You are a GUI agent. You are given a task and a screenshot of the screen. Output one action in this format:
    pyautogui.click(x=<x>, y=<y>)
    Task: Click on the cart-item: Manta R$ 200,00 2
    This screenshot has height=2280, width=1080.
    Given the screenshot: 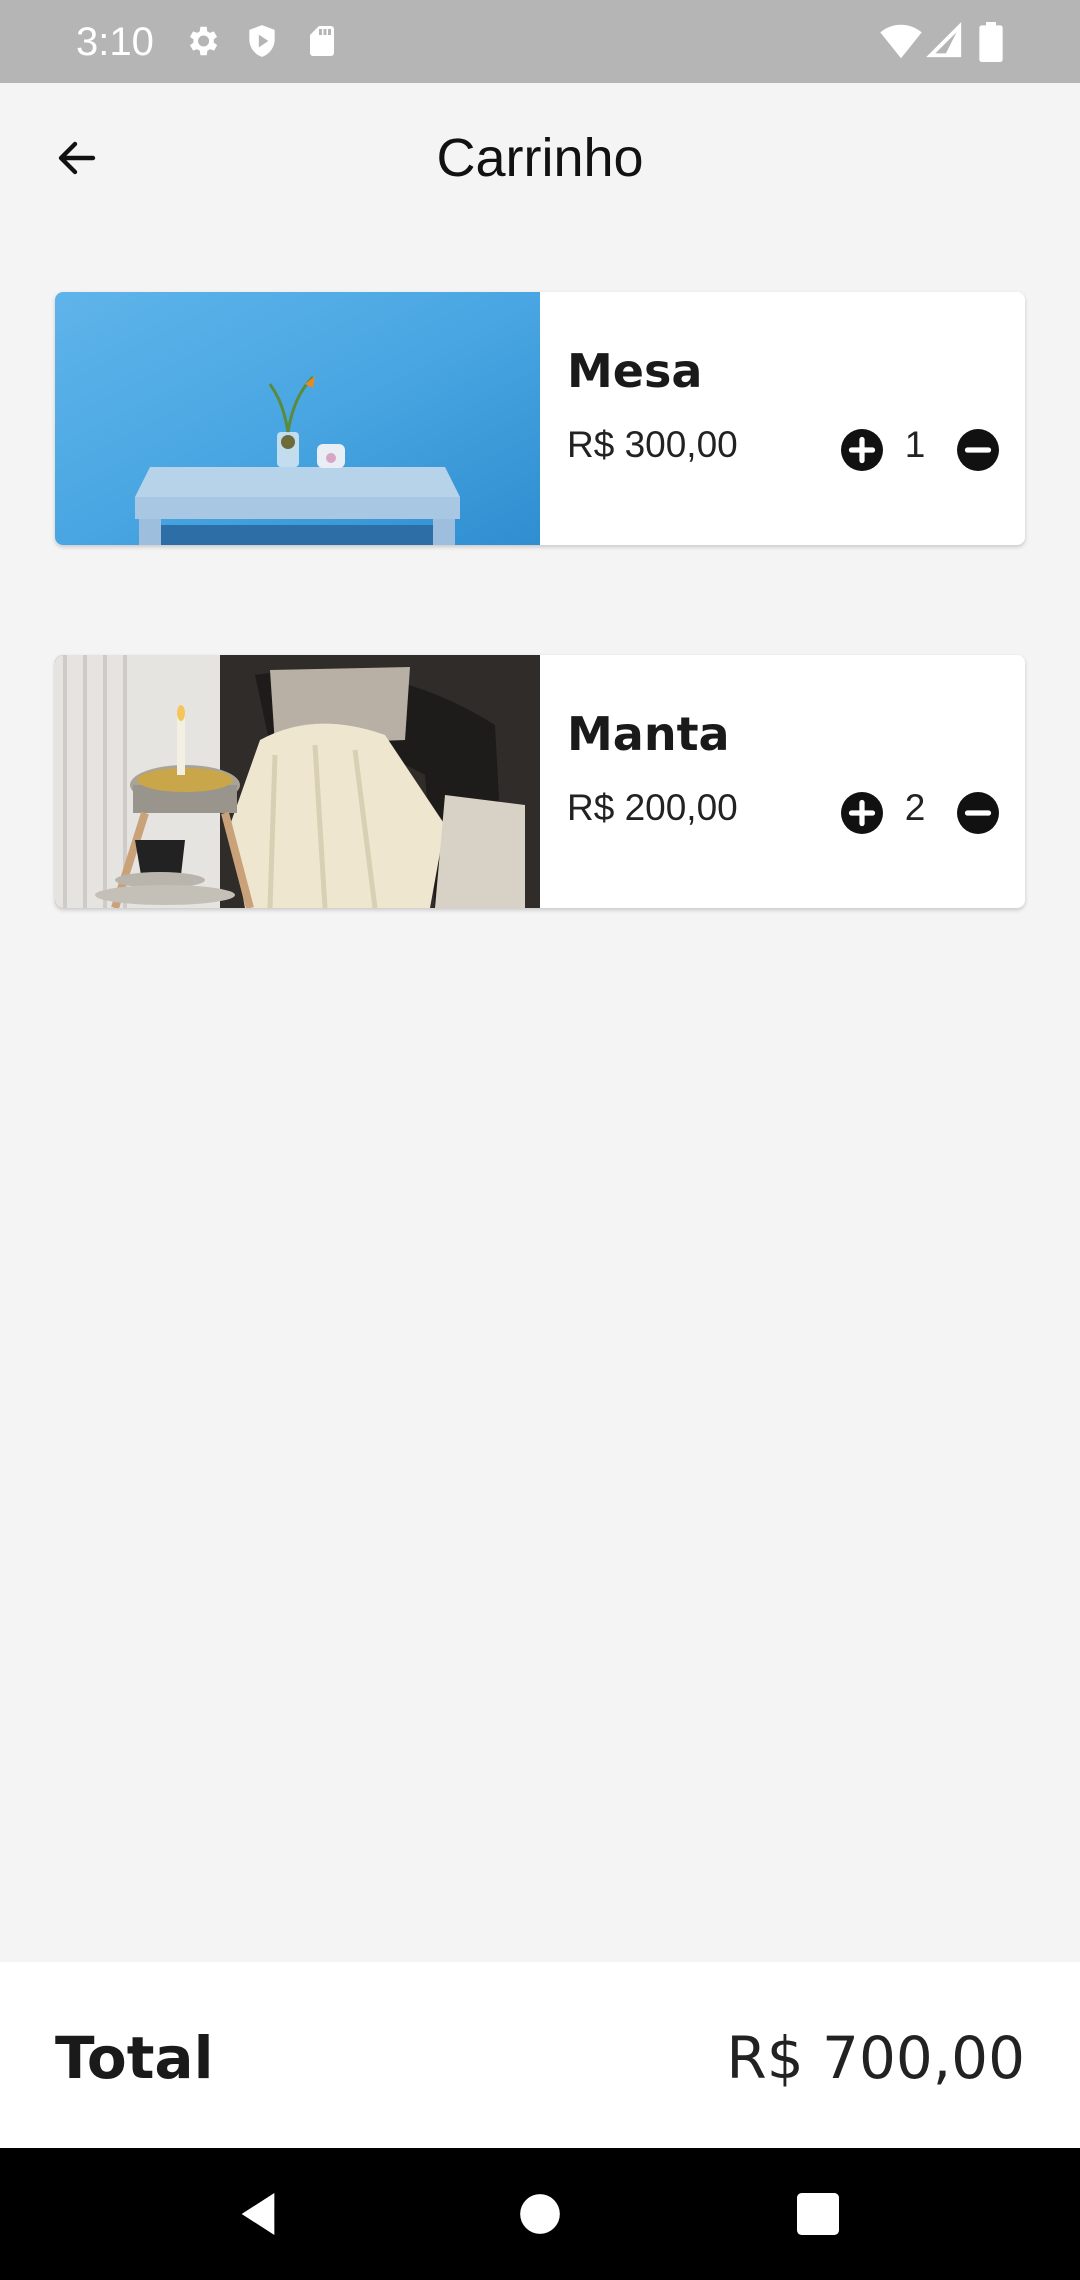 What is the action you would take?
    pyautogui.click(x=540, y=781)
    